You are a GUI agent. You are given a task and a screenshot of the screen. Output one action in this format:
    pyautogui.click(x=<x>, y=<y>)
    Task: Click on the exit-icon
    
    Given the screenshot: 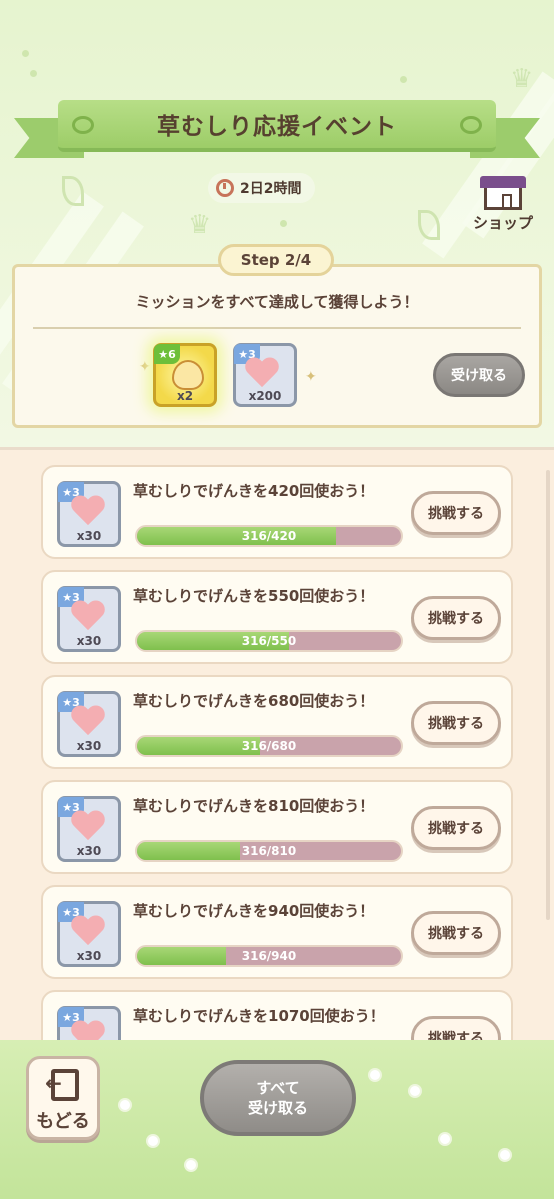 What is the action you would take?
    pyautogui.click(x=65, y=1085)
    